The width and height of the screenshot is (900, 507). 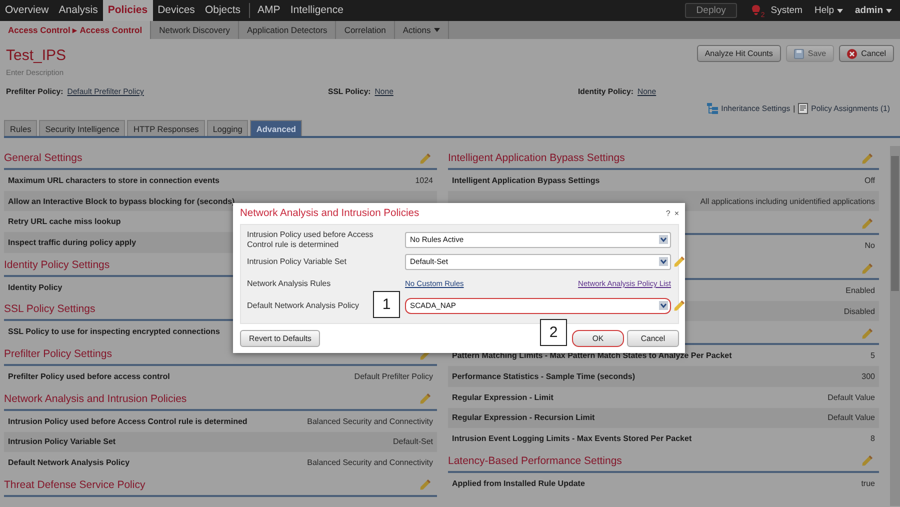 I want to click on header-button: Cancel, so click(x=866, y=53).